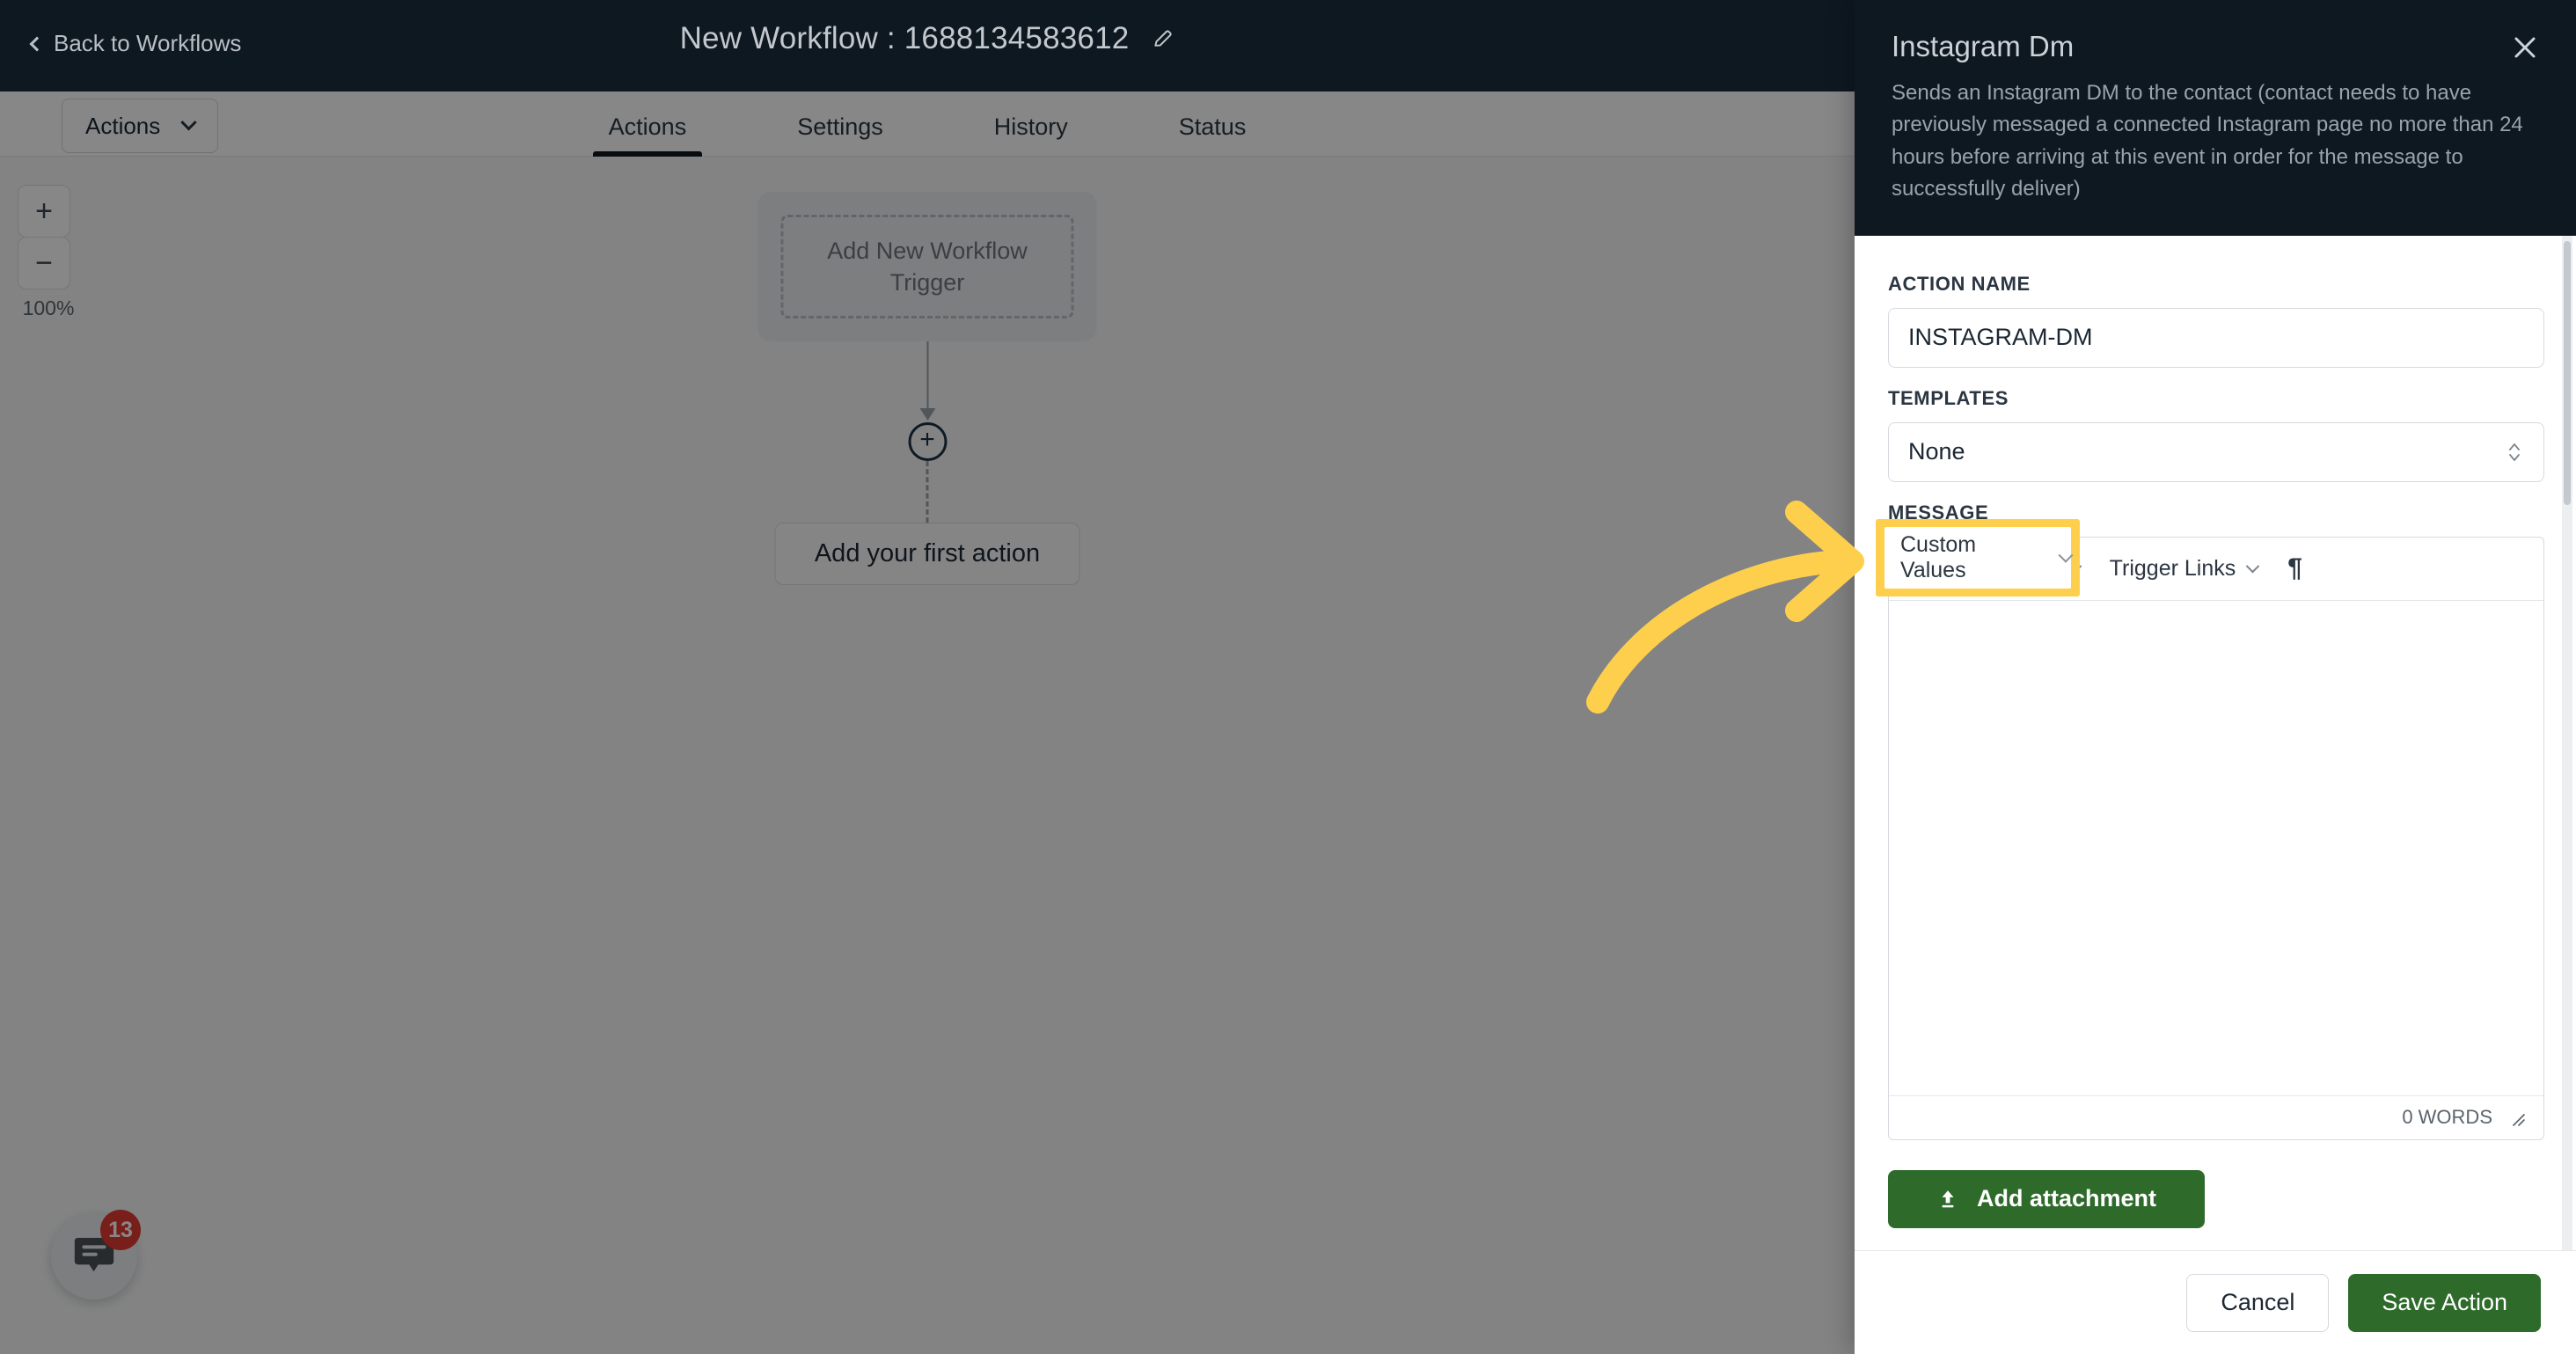 This screenshot has width=2576, height=1354. I want to click on trigger-links-dropdown: Trigger Links, so click(2184, 568).